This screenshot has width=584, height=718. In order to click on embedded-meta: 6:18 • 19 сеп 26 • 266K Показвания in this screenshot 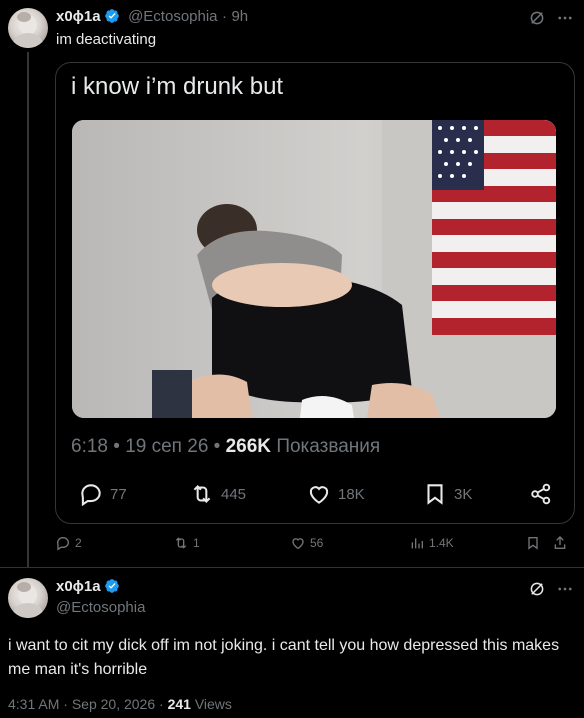, I will do `click(225, 447)`.